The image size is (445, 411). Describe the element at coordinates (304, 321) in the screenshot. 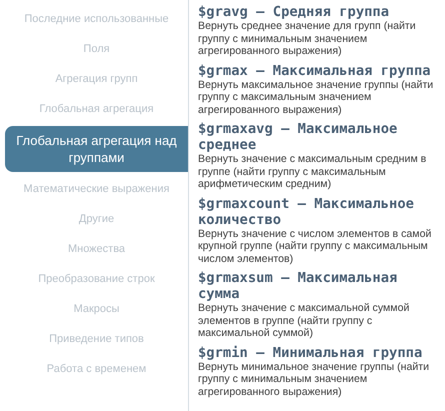

I see `function-description: Вернуть значение с максимальной суммой элементов в группе (найти группу с максимальной суммой)` at that location.